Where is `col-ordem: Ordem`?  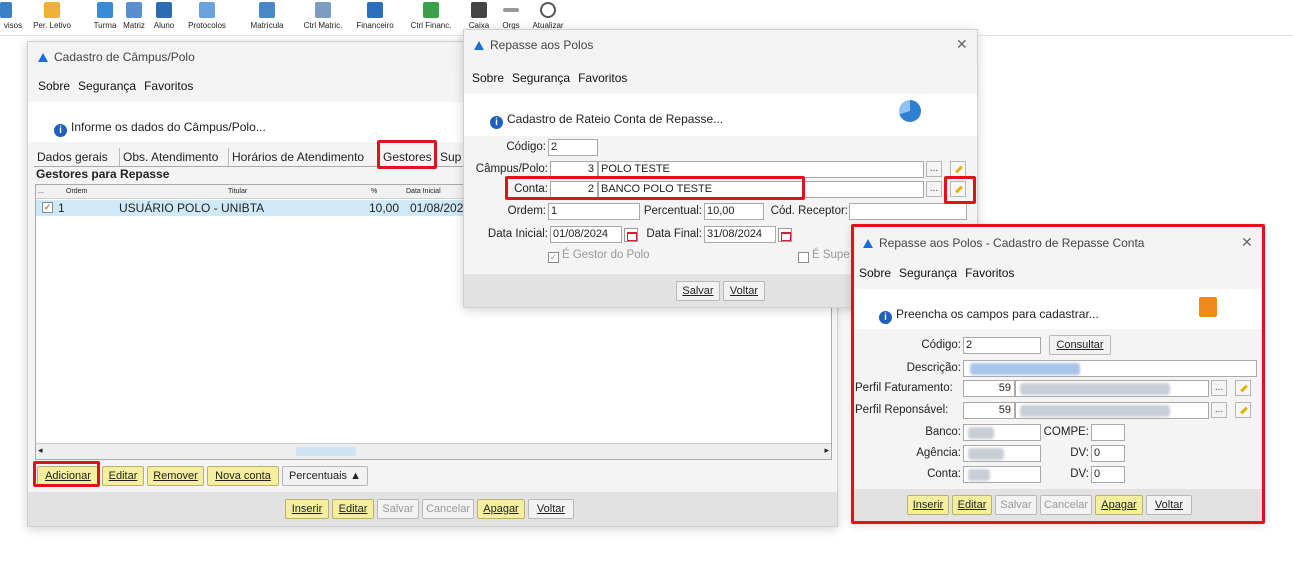 col-ordem: Ordem is located at coordinates (77, 191).